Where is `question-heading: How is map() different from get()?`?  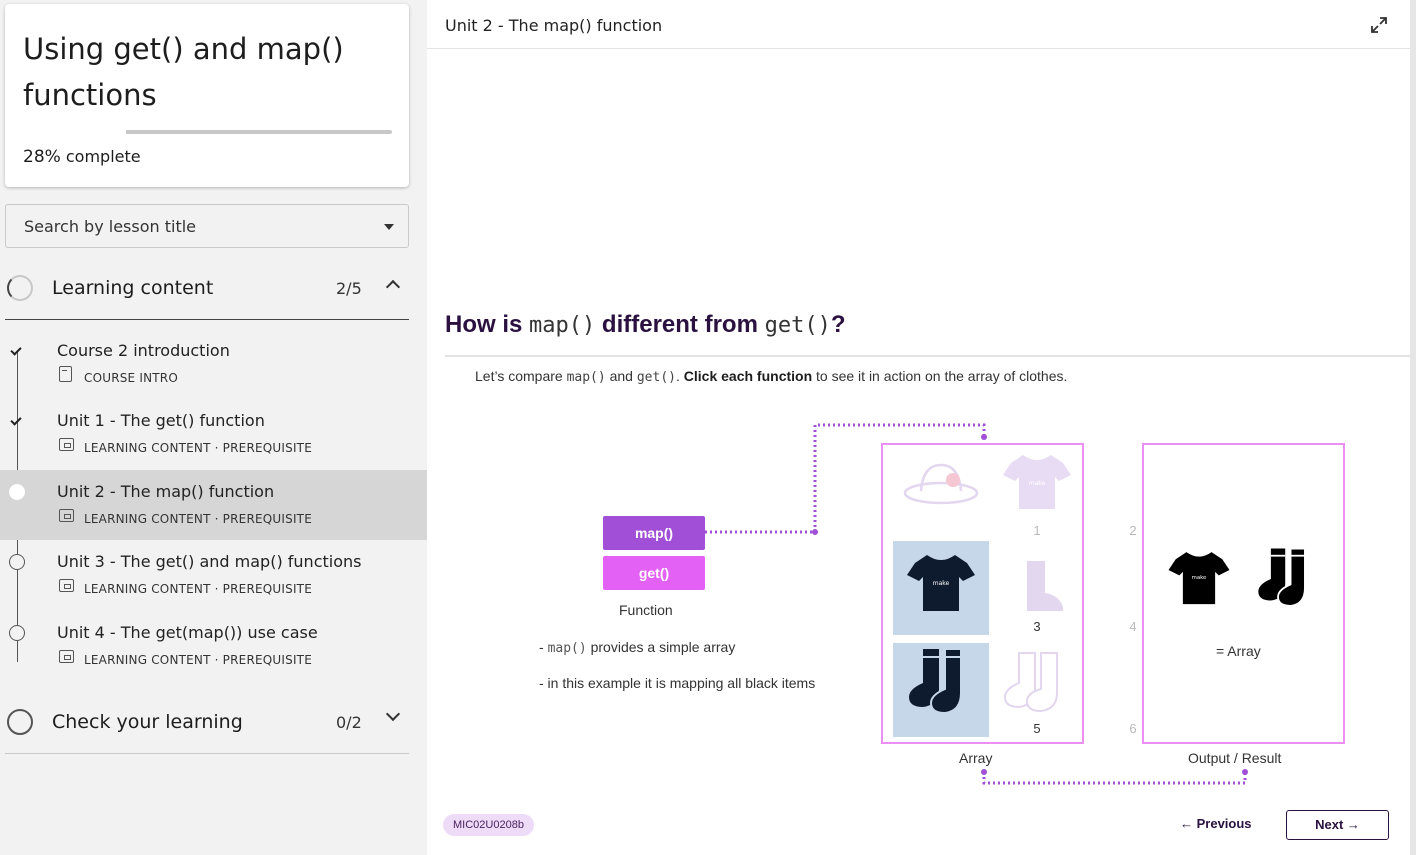
question-heading: How is map() different from get()? is located at coordinates (645, 325).